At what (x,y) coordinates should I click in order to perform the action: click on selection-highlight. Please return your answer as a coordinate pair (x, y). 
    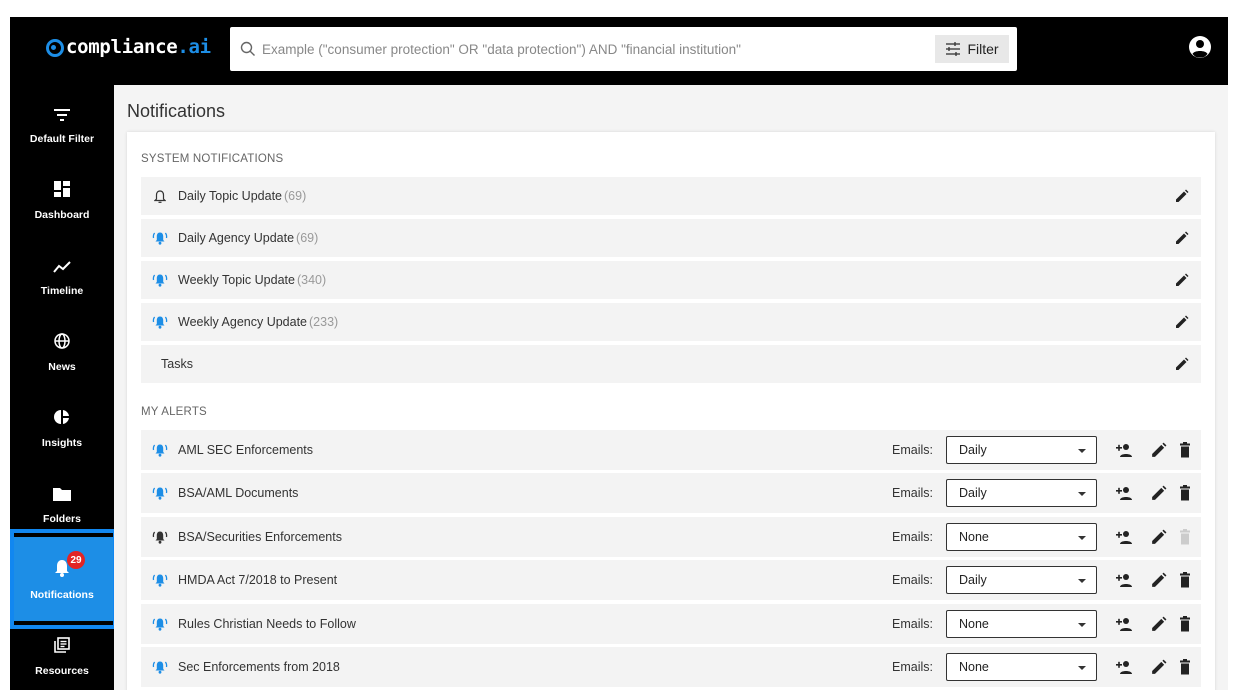
    Looking at the image, I should click on (63, 579).